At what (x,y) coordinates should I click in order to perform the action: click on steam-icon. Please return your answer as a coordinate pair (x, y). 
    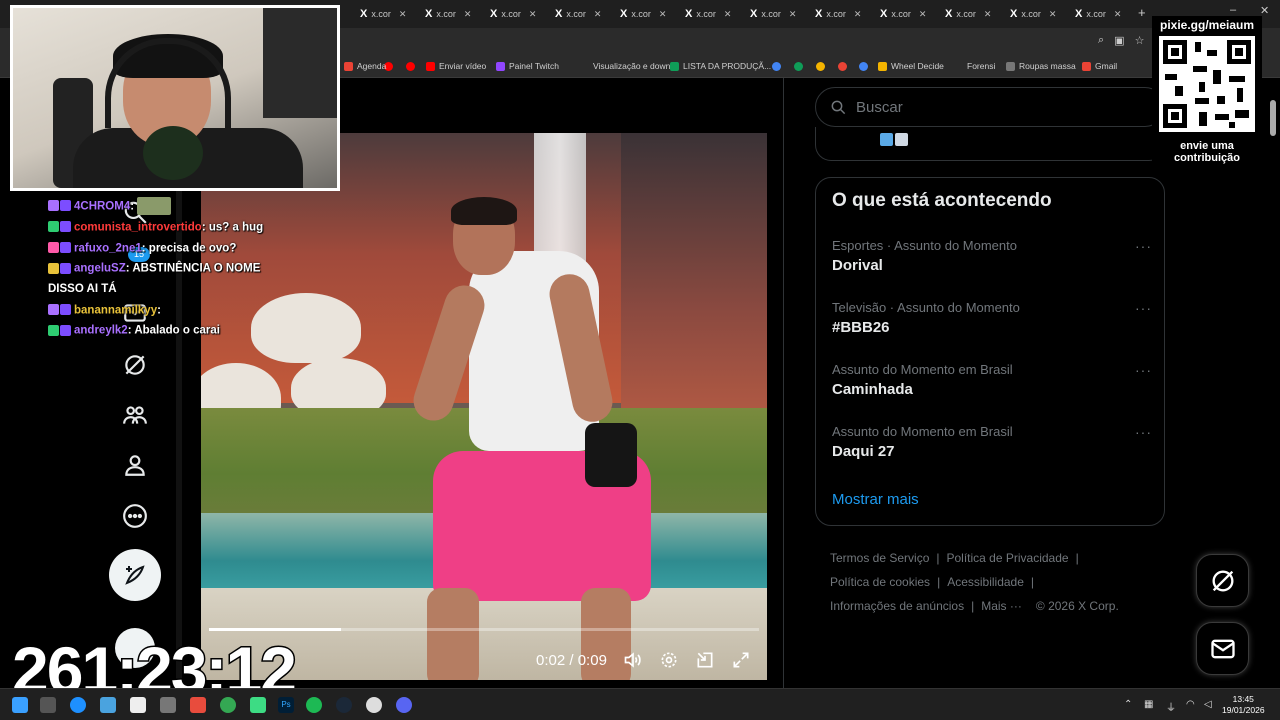
    Looking at the image, I should click on (344, 705).